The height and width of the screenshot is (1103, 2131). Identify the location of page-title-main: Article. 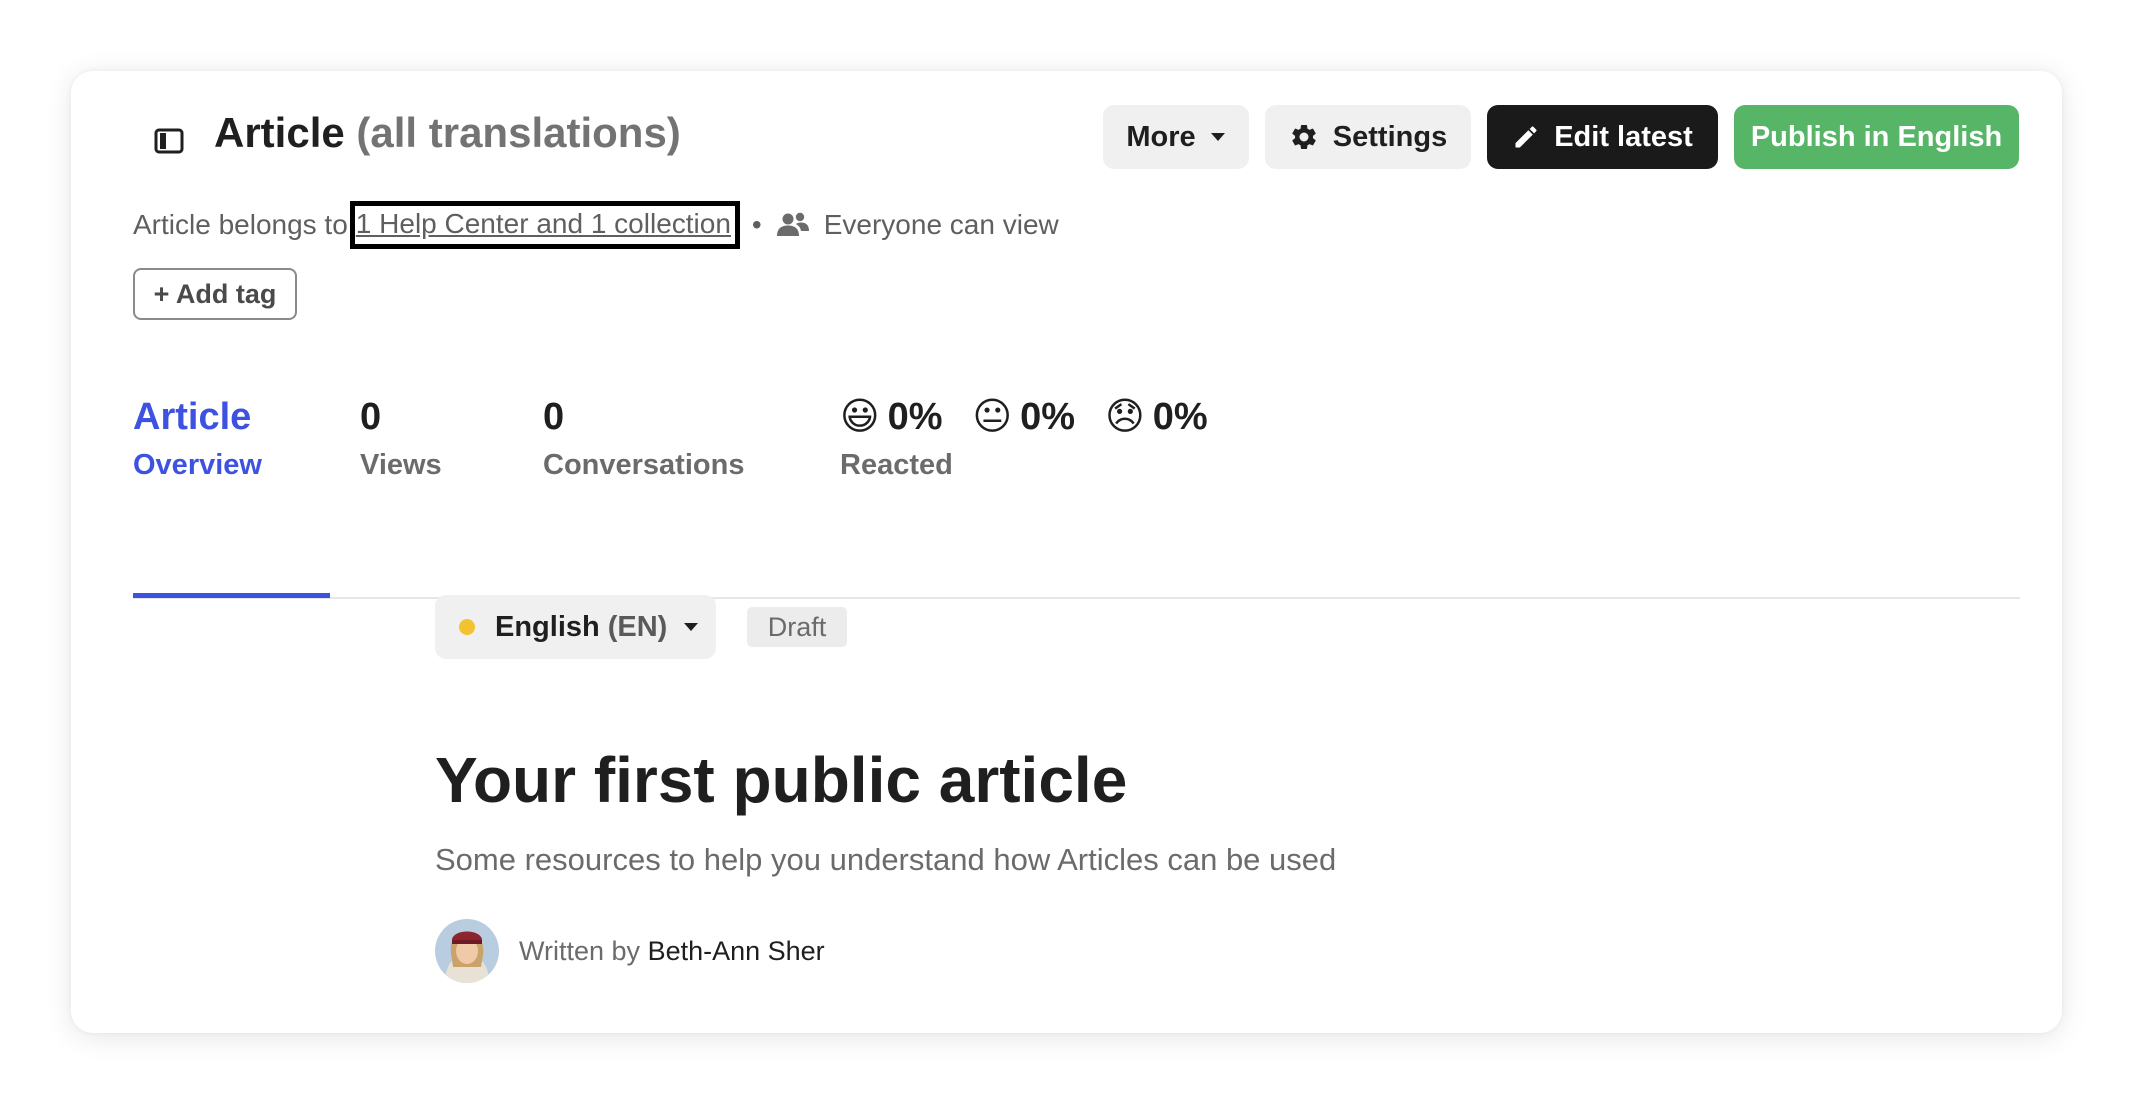
(279, 132).